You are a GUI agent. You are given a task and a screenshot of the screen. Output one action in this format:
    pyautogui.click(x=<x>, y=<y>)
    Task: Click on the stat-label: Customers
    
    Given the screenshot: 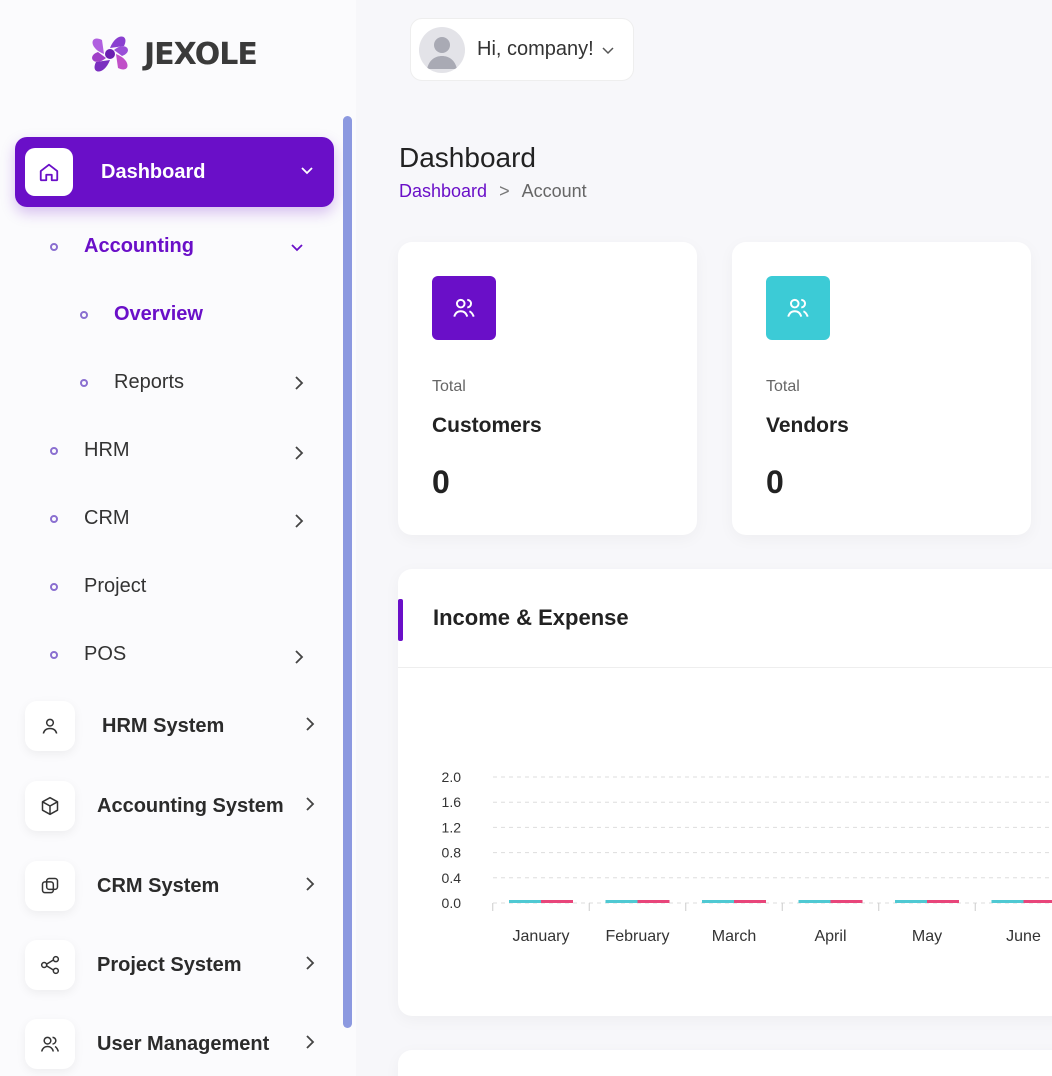 What is the action you would take?
    pyautogui.click(x=487, y=425)
    